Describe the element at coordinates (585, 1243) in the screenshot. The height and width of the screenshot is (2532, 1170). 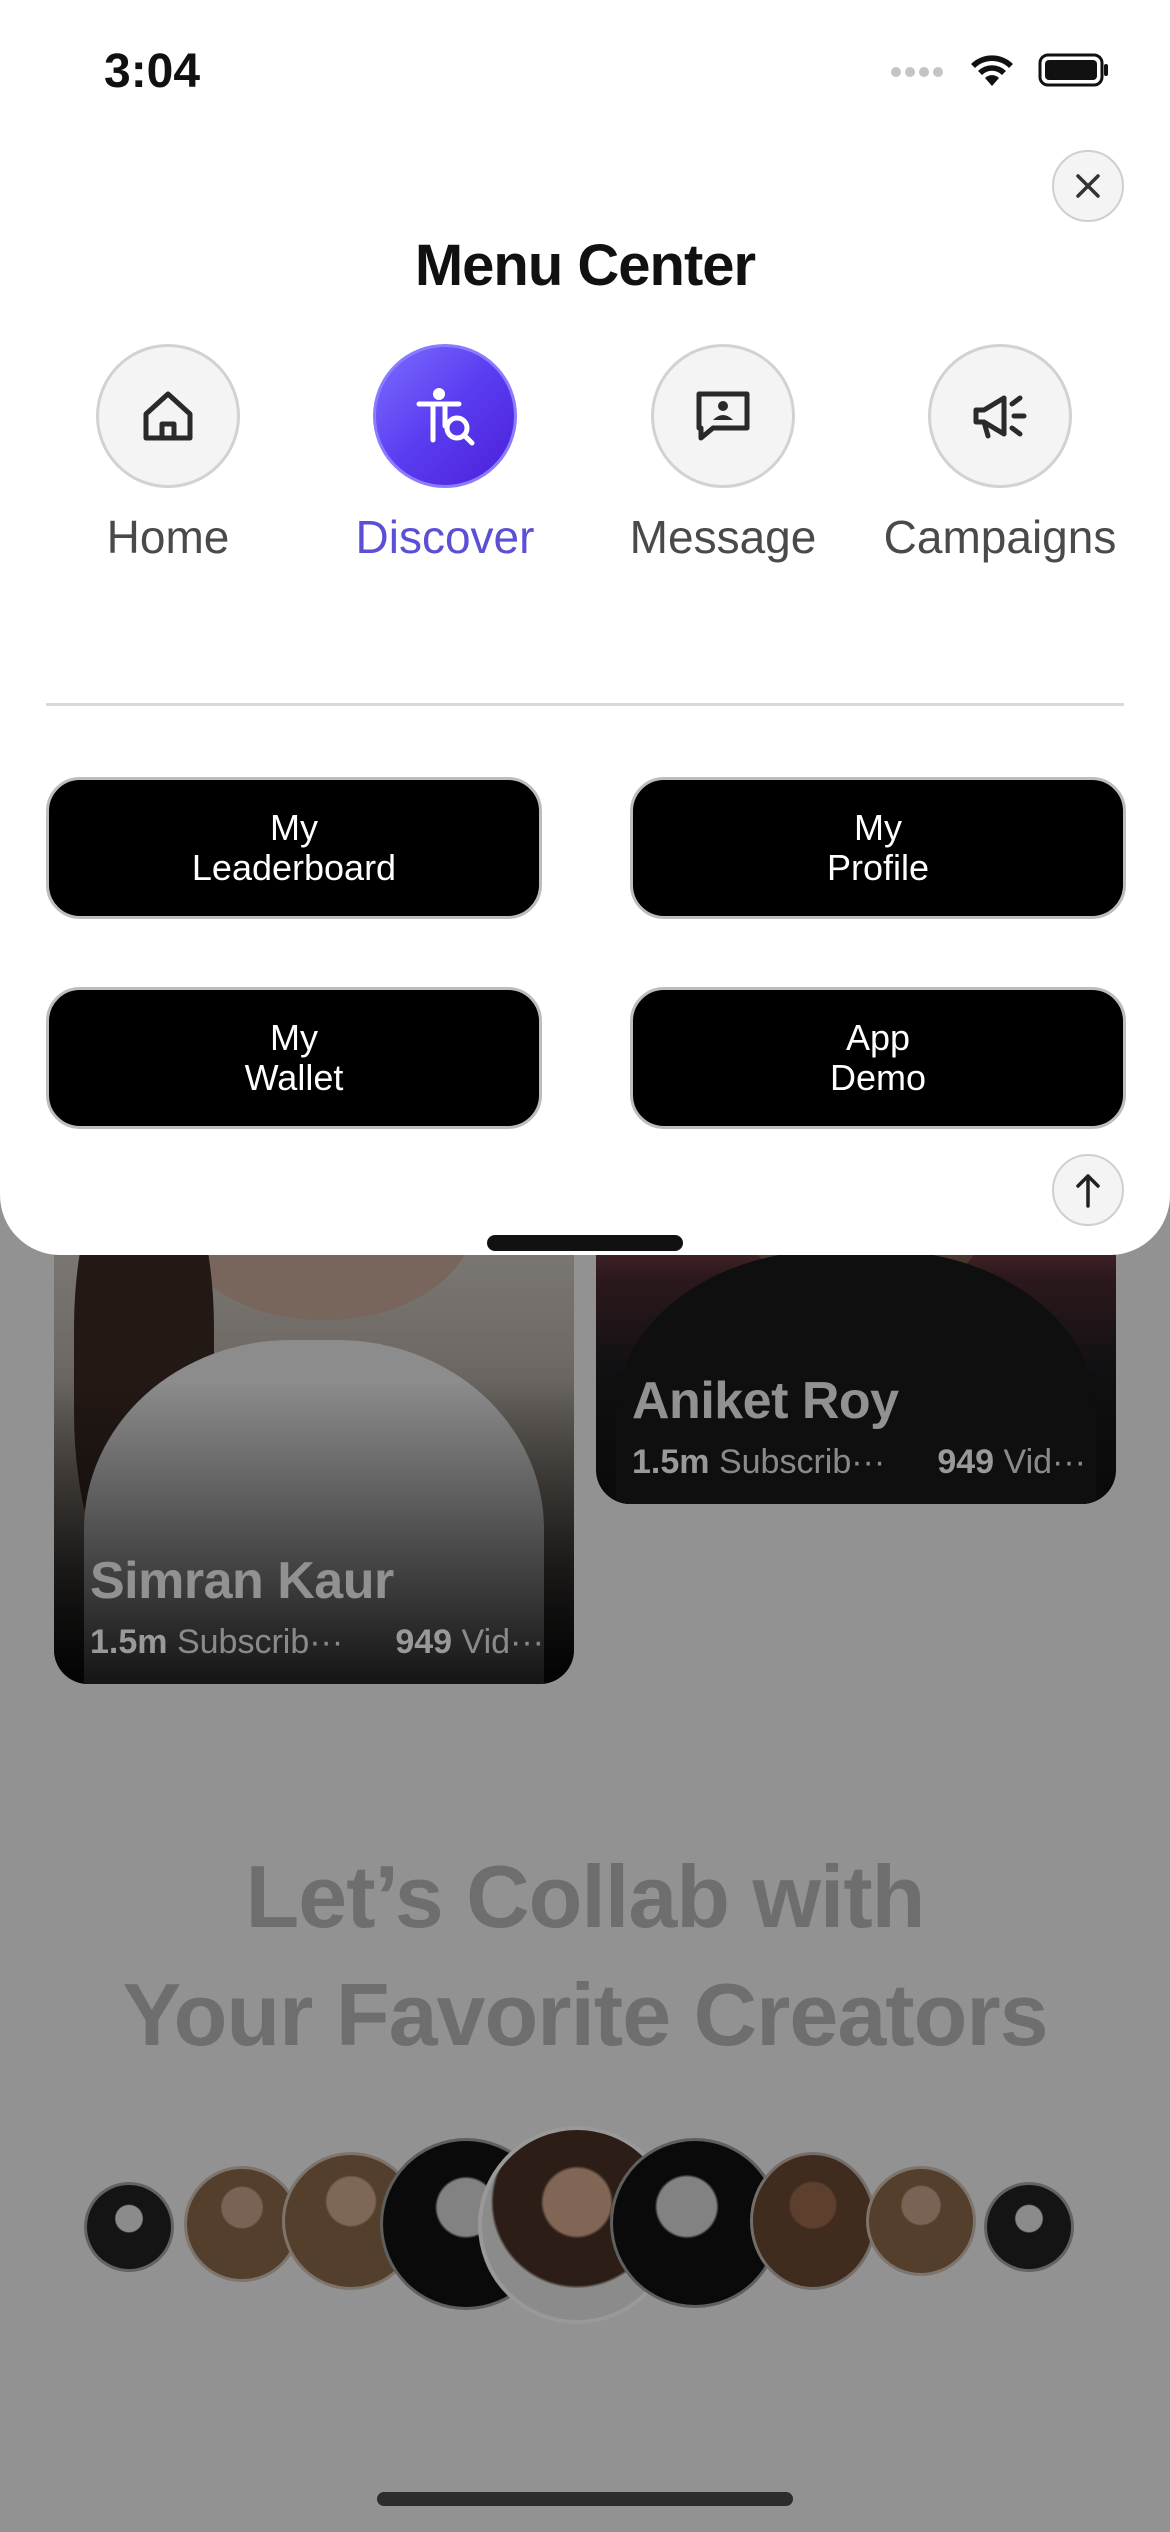
I see `sheet-grabber` at that location.